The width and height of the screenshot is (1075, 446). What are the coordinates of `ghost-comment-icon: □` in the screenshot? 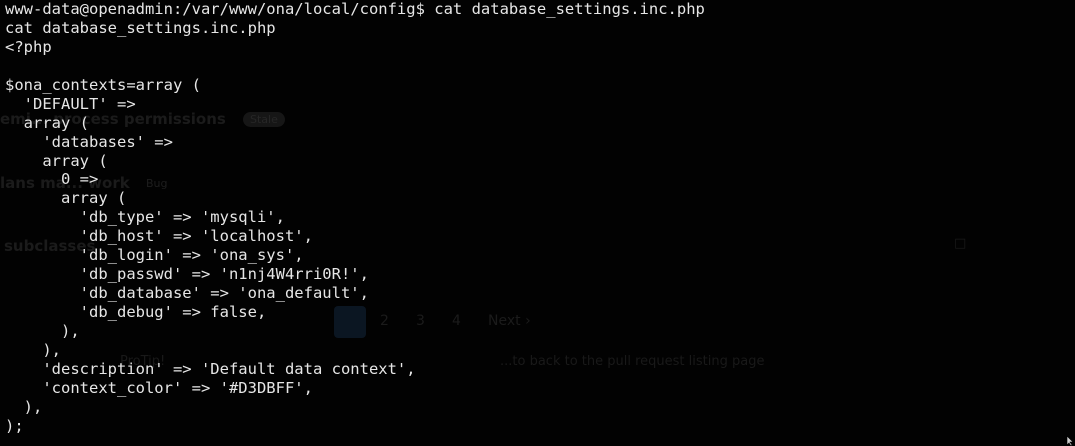 It's located at (960, 243).